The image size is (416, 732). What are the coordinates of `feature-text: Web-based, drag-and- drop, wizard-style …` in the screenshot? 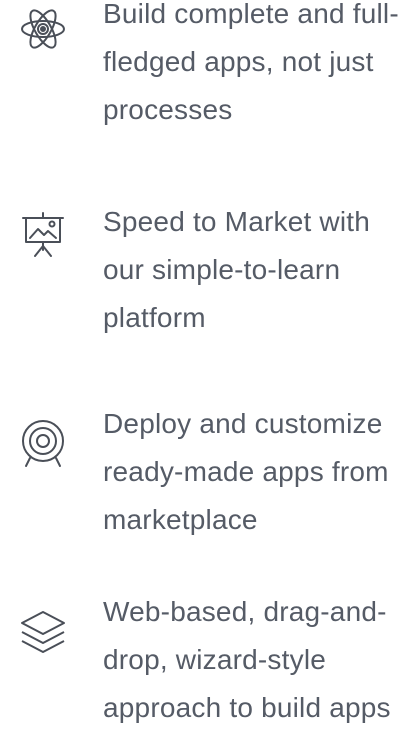 It's located at (247, 659).